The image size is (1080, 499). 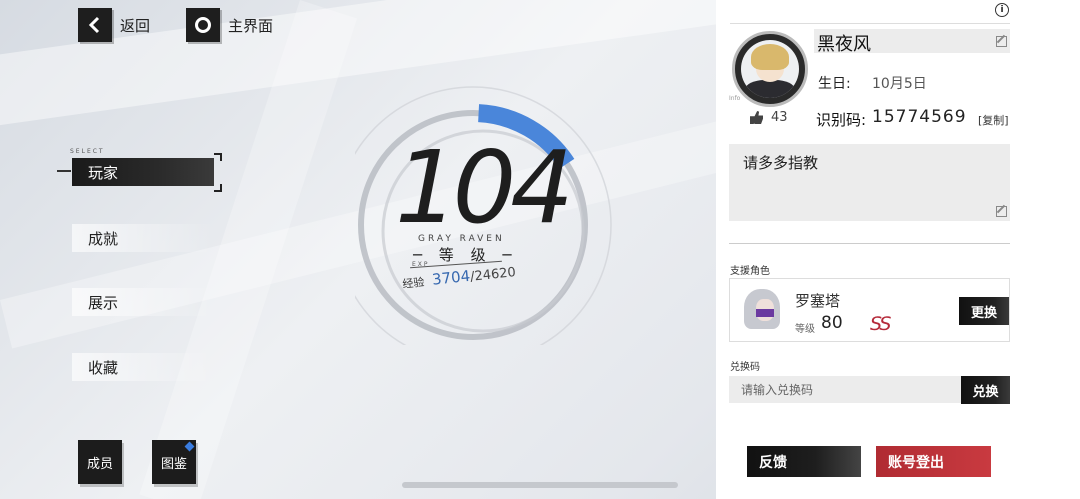 What do you see at coordinates (762, 309) in the screenshot?
I see `support-character-avatar` at bounding box center [762, 309].